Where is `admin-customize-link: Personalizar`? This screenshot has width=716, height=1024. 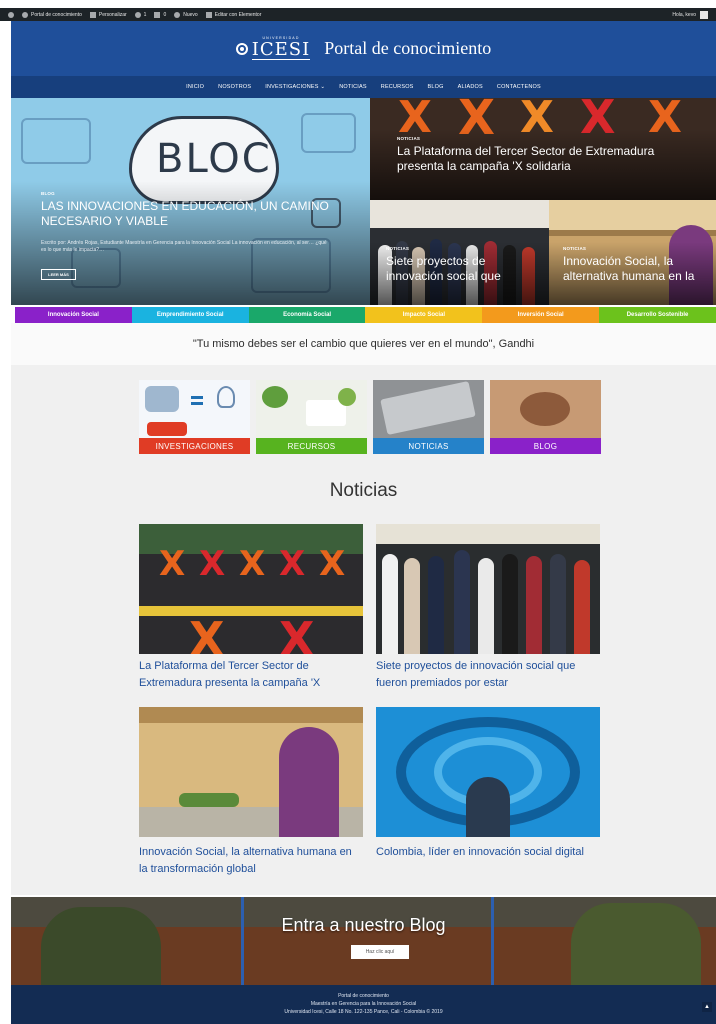
admin-customize-link: Personalizar is located at coordinates (108, 14).